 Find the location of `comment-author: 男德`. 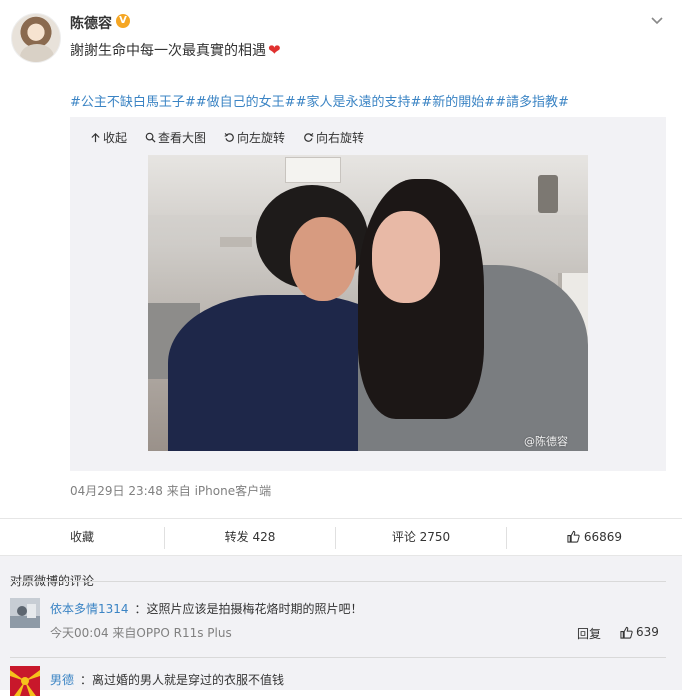

comment-author: 男德 is located at coordinates (62, 680).